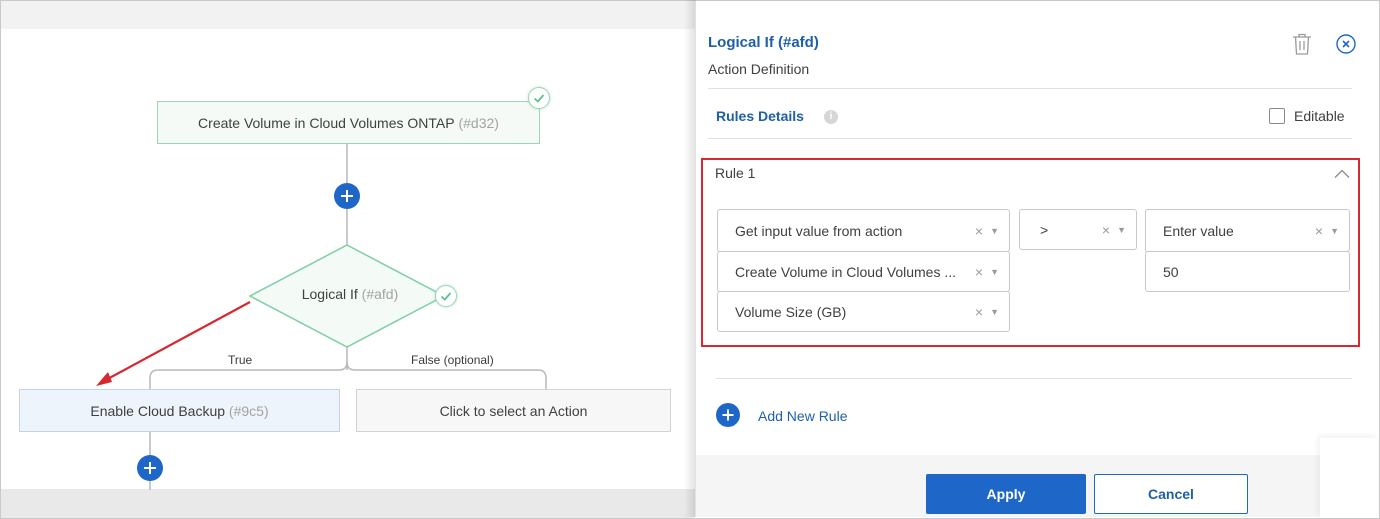 The width and height of the screenshot is (1380, 519). Describe the element at coordinates (1319, 116) in the screenshot. I see `editable-label: Editable` at that location.